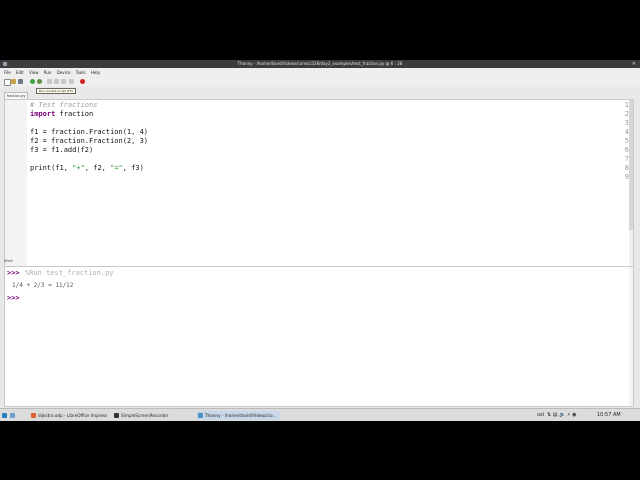 The height and width of the screenshot is (480, 640). What do you see at coordinates (63, 81) in the screenshot?
I see `step-out-icon` at bounding box center [63, 81].